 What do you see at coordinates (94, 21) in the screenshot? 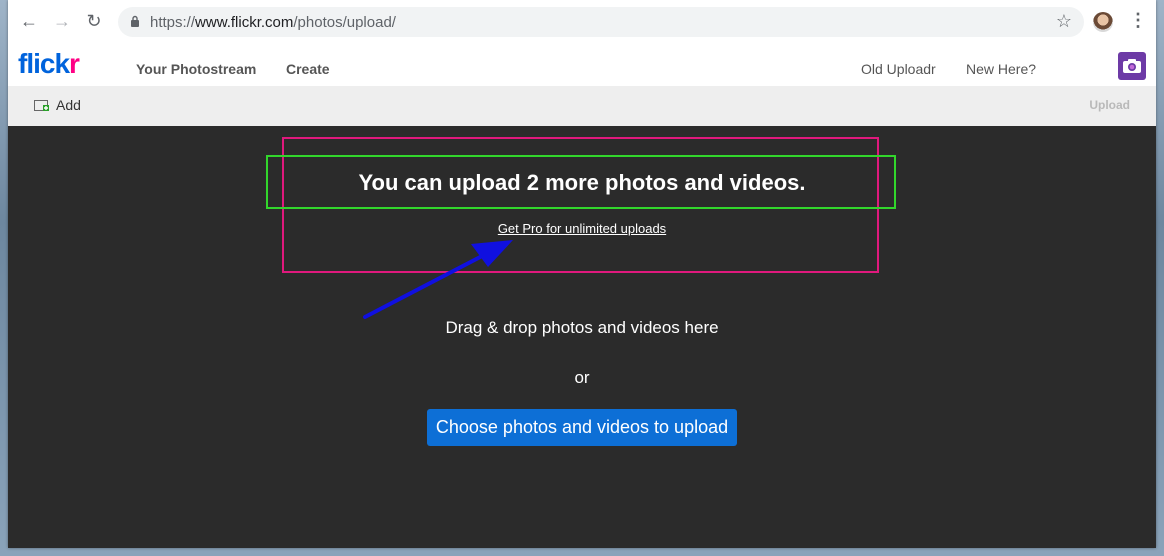
I see `reload-icon: ↻` at bounding box center [94, 21].